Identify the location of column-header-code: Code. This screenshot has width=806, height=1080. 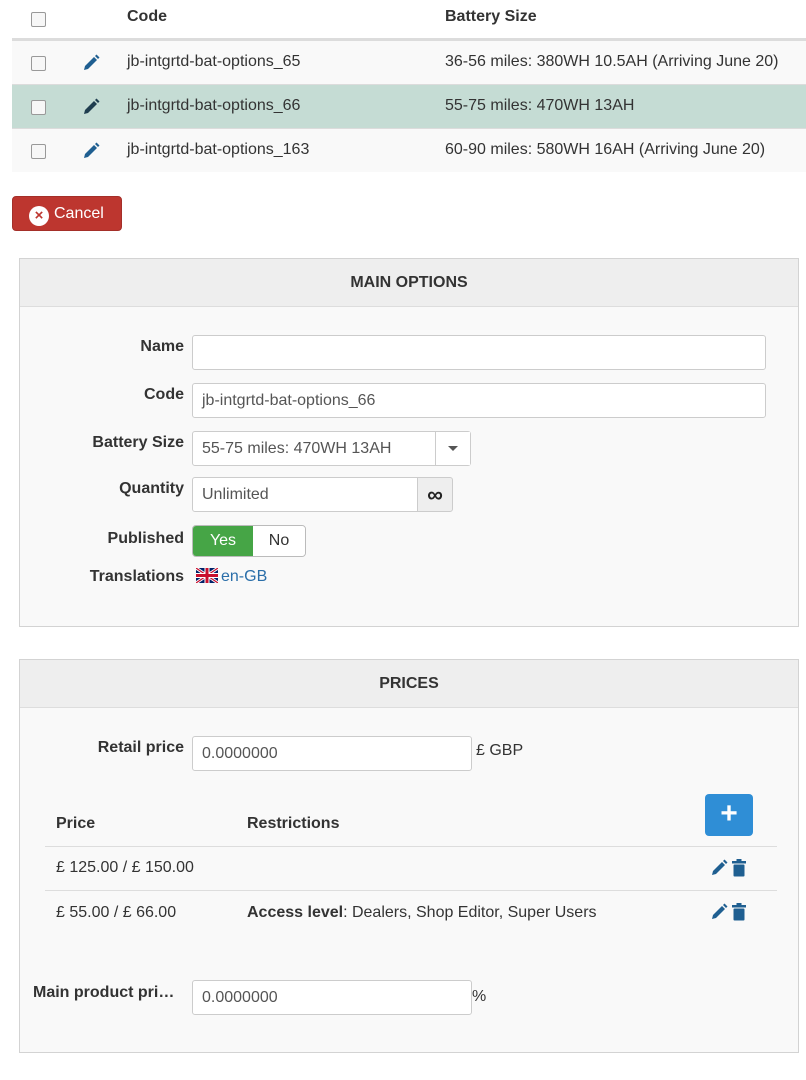
(147, 17).